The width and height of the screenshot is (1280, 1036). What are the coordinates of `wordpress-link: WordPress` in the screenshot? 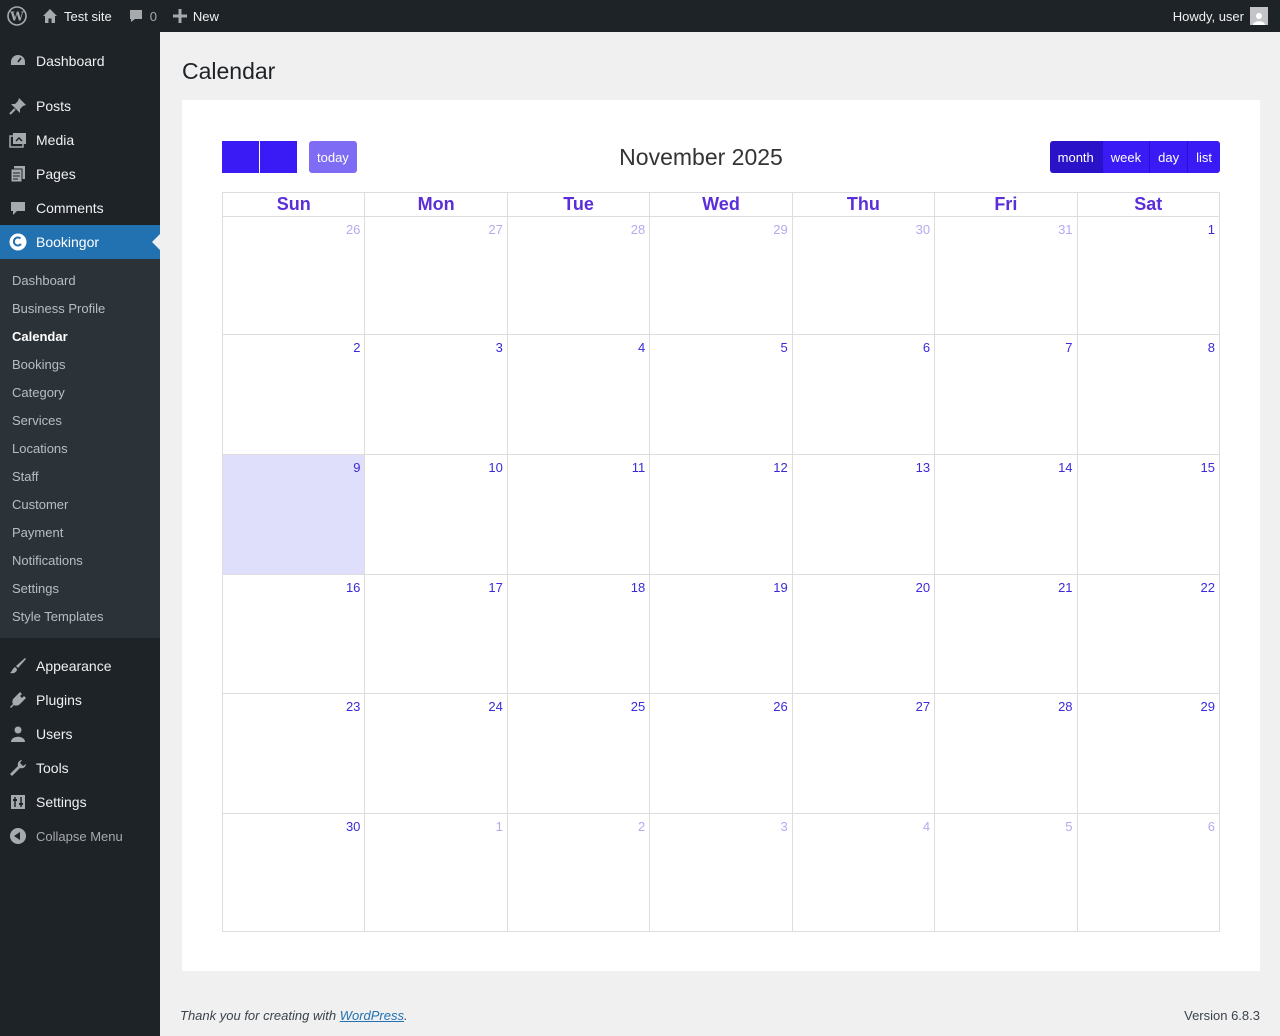 It's located at (372, 1015).